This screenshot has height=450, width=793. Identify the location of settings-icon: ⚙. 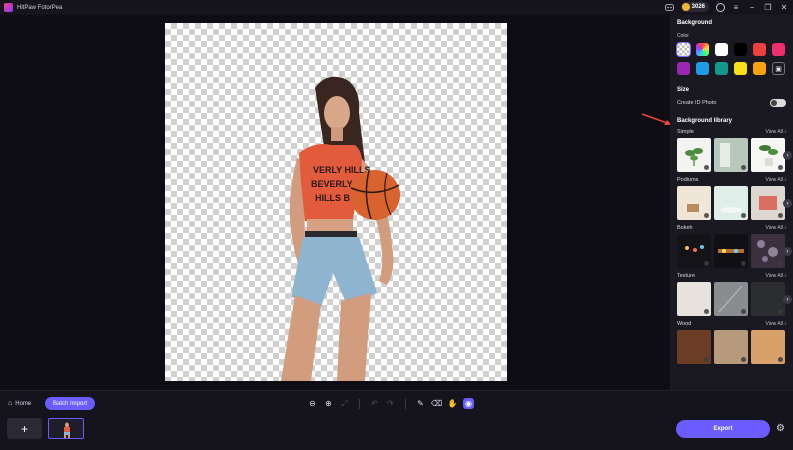
(780, 428).